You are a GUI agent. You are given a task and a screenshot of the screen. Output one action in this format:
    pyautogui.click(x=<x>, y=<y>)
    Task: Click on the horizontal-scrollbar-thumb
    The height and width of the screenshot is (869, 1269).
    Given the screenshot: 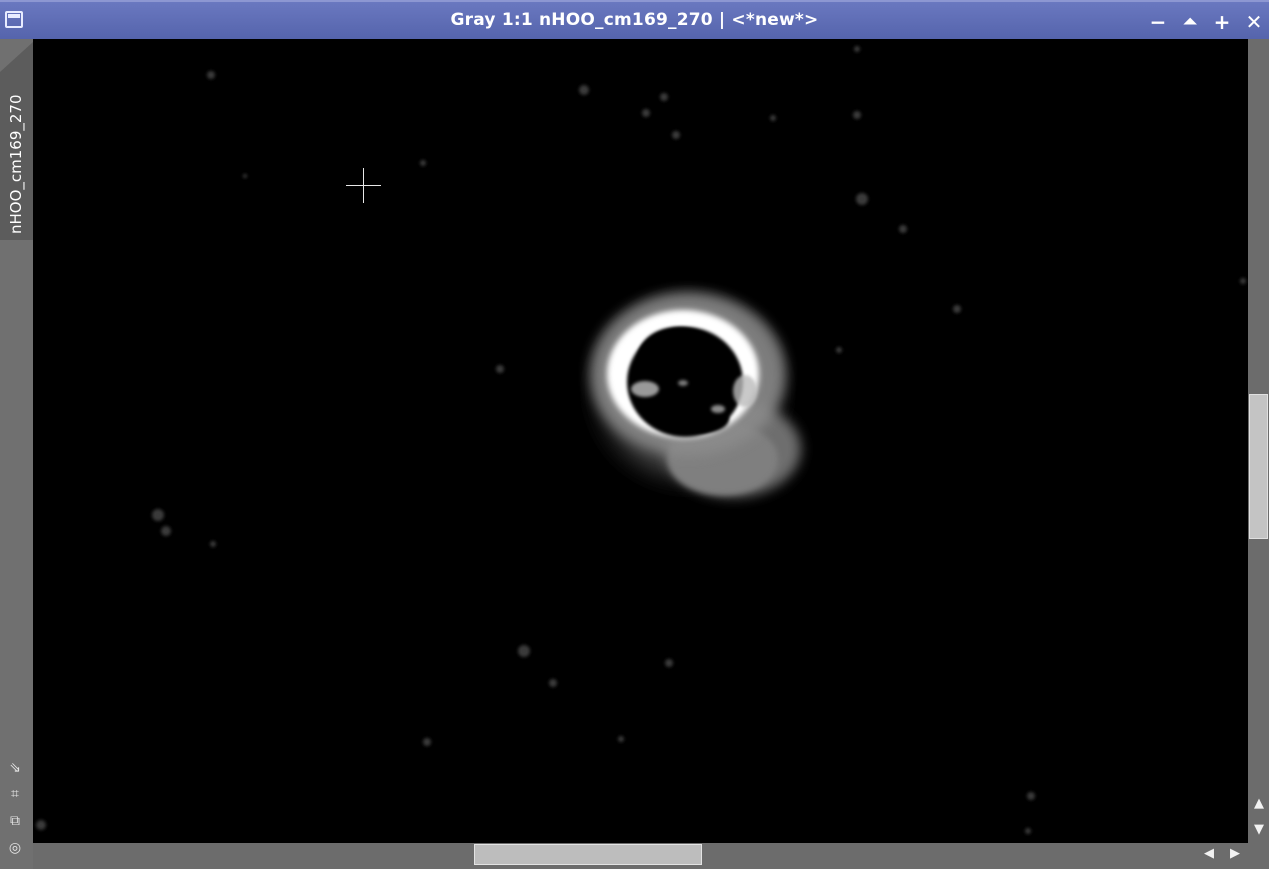 What is the action you would take?
    pyautogui.click(x=588, y=854)
    